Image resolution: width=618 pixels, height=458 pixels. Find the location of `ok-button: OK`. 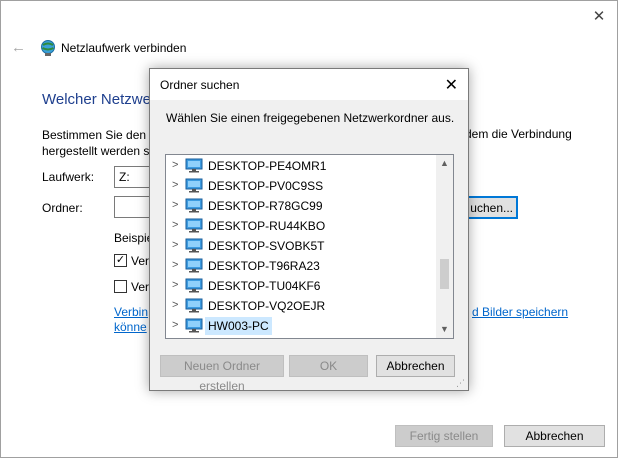

ok-button: OK is located at coordinates (328, 366).